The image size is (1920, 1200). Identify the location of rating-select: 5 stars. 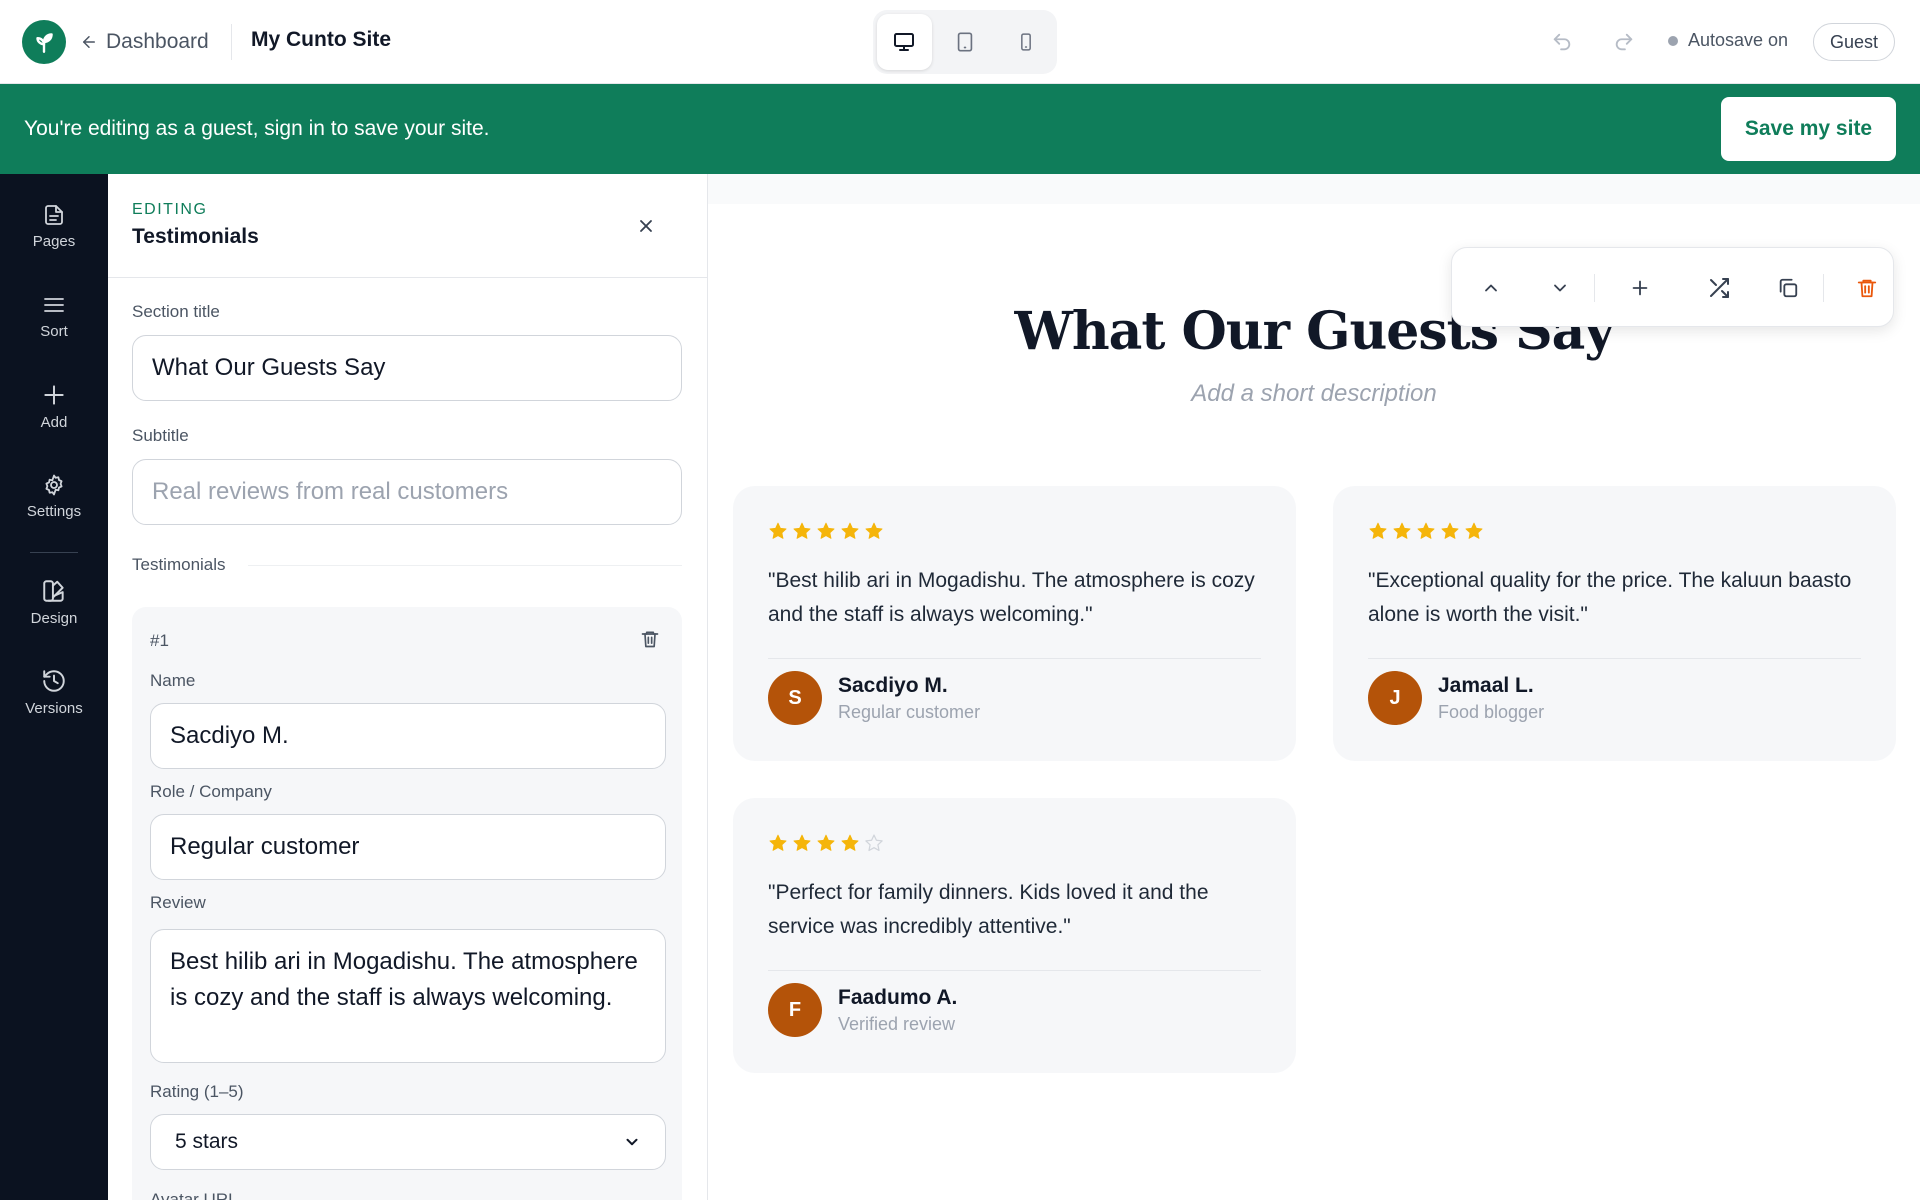
(408, 1142).